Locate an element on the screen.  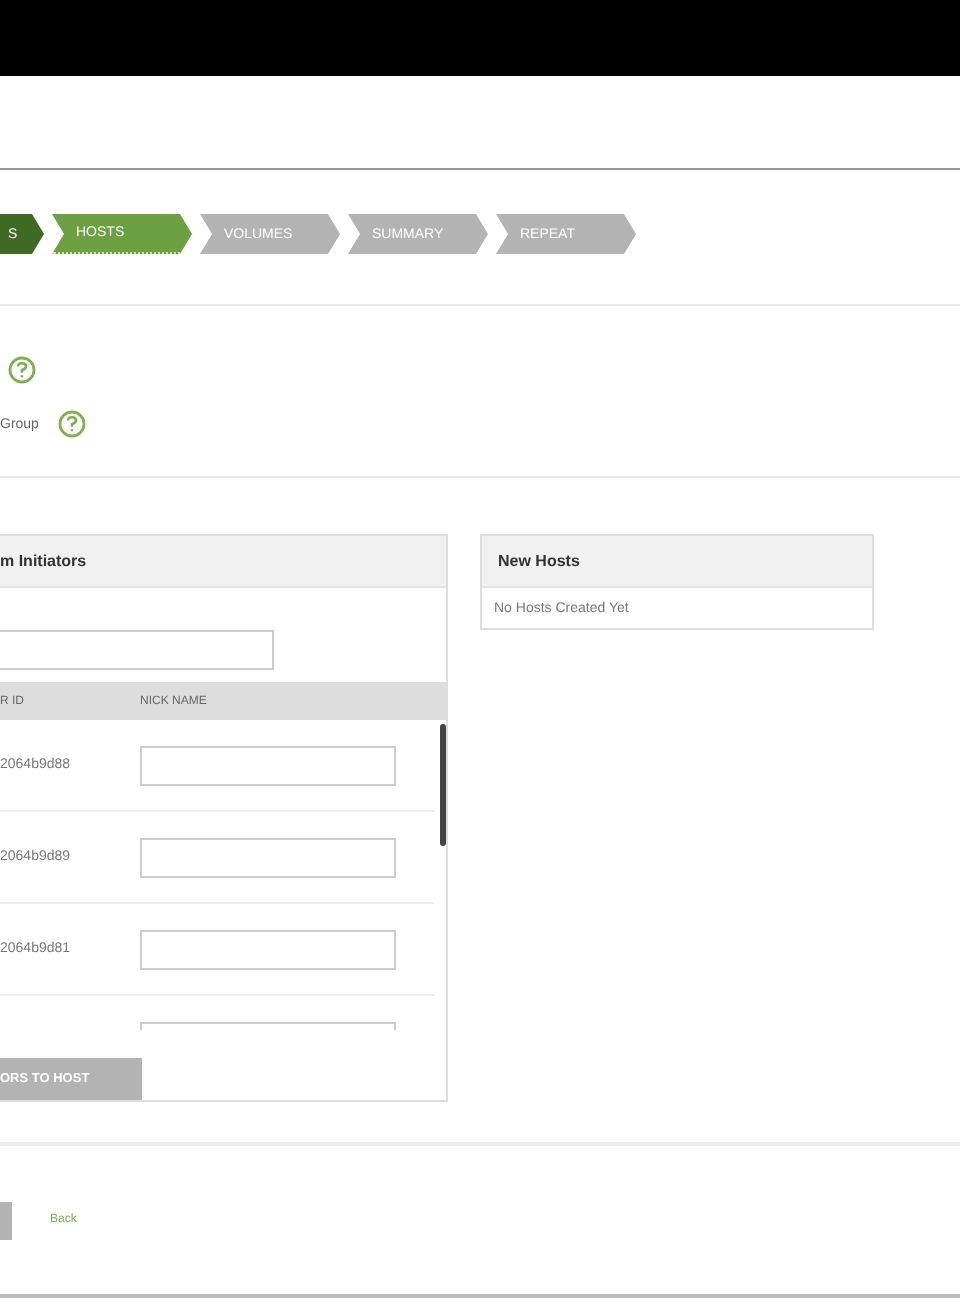
search-field is located at coordinates (137, 650).